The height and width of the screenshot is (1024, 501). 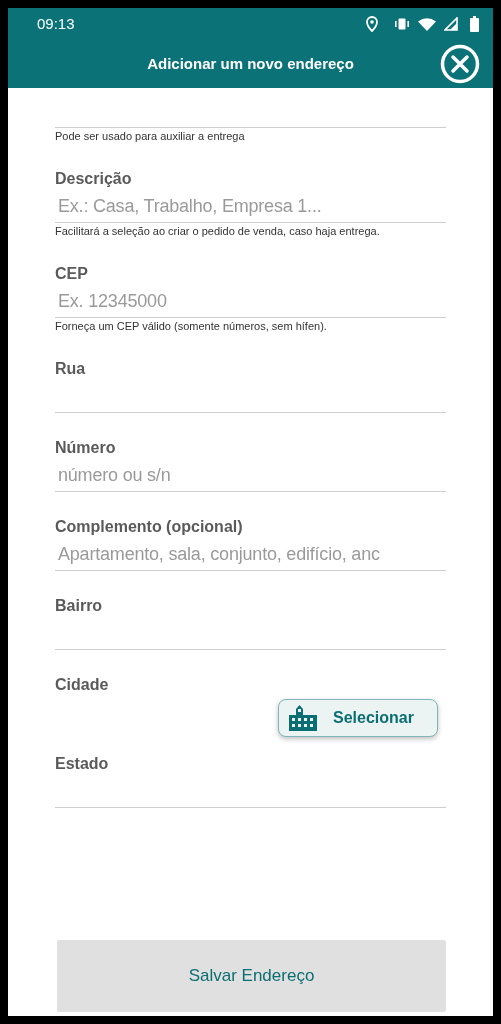 I want to click on select-button: Selecionar, so click(x=358, y=718).